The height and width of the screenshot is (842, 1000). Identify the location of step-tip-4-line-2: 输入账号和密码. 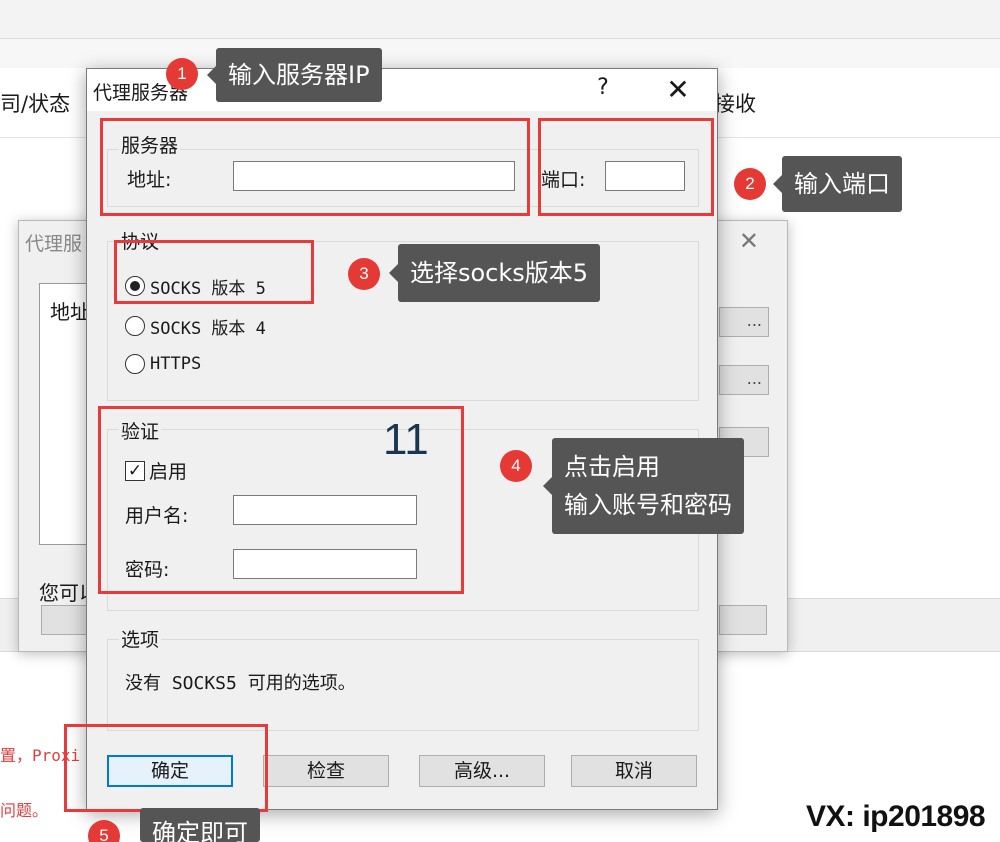
(648, 505).